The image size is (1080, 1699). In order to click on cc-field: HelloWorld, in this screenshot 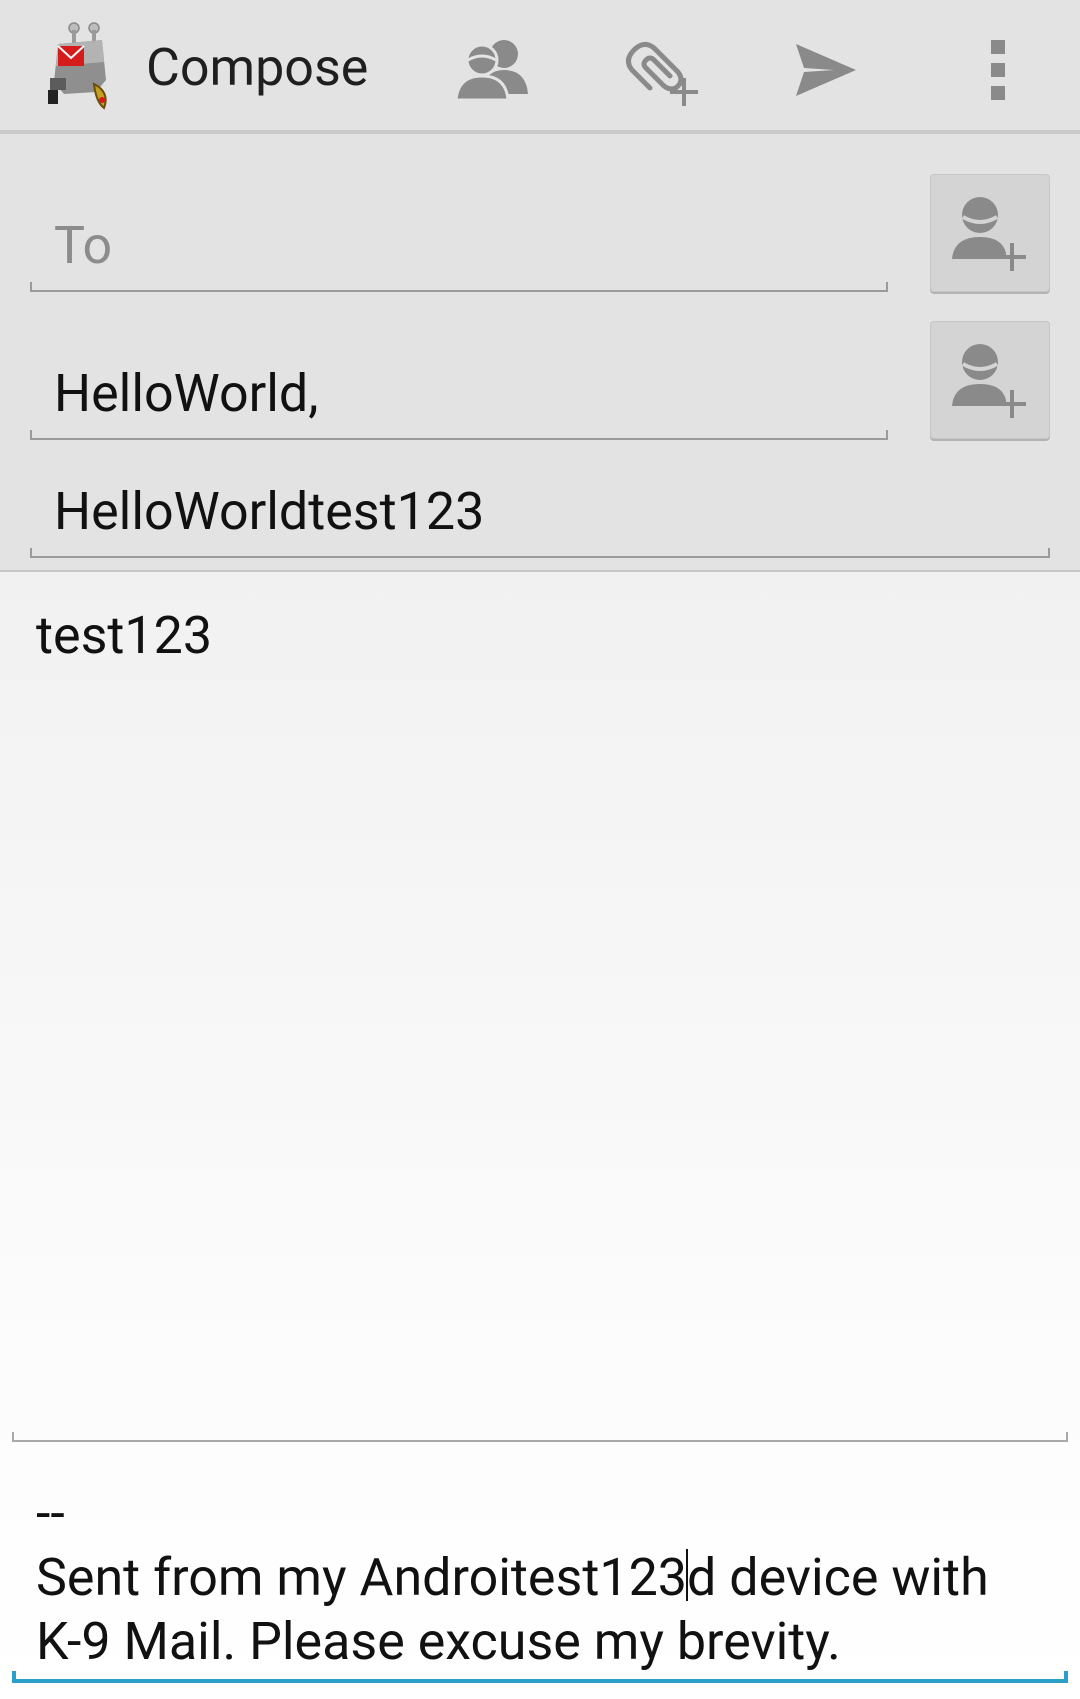, I will do `click(459, 375)`.